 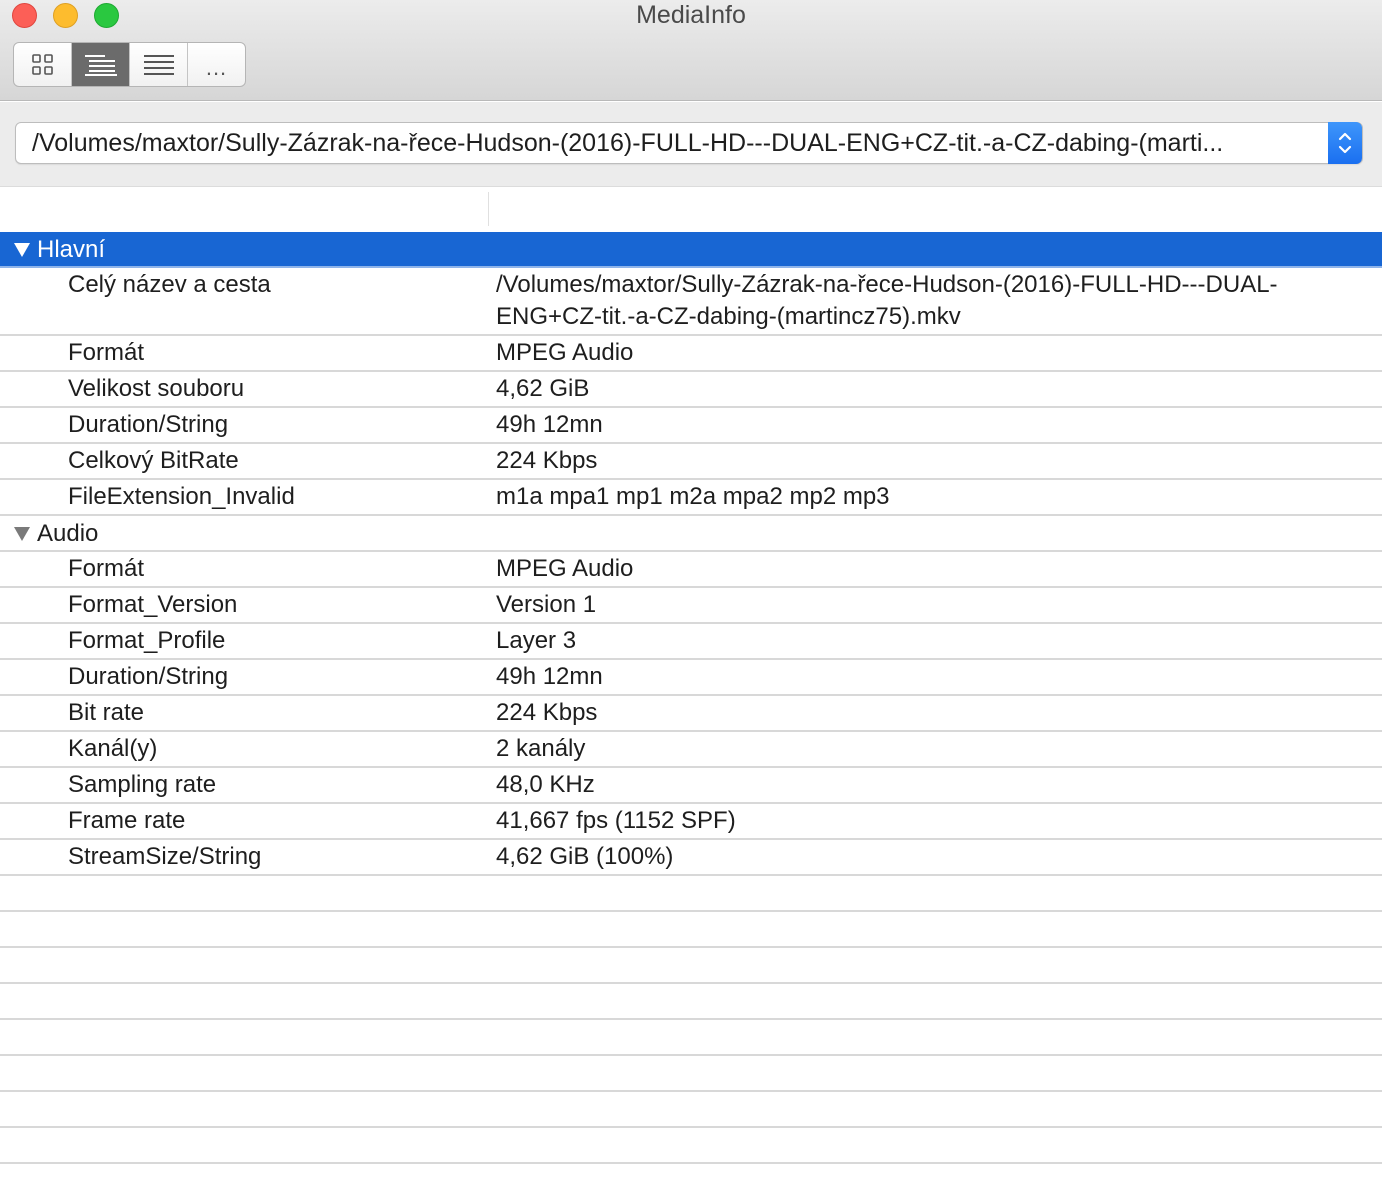 What do you see at coordinates (536, 640) in the screenshot?
I see `row-value: Layer 3` at bounding box center [536, 640].